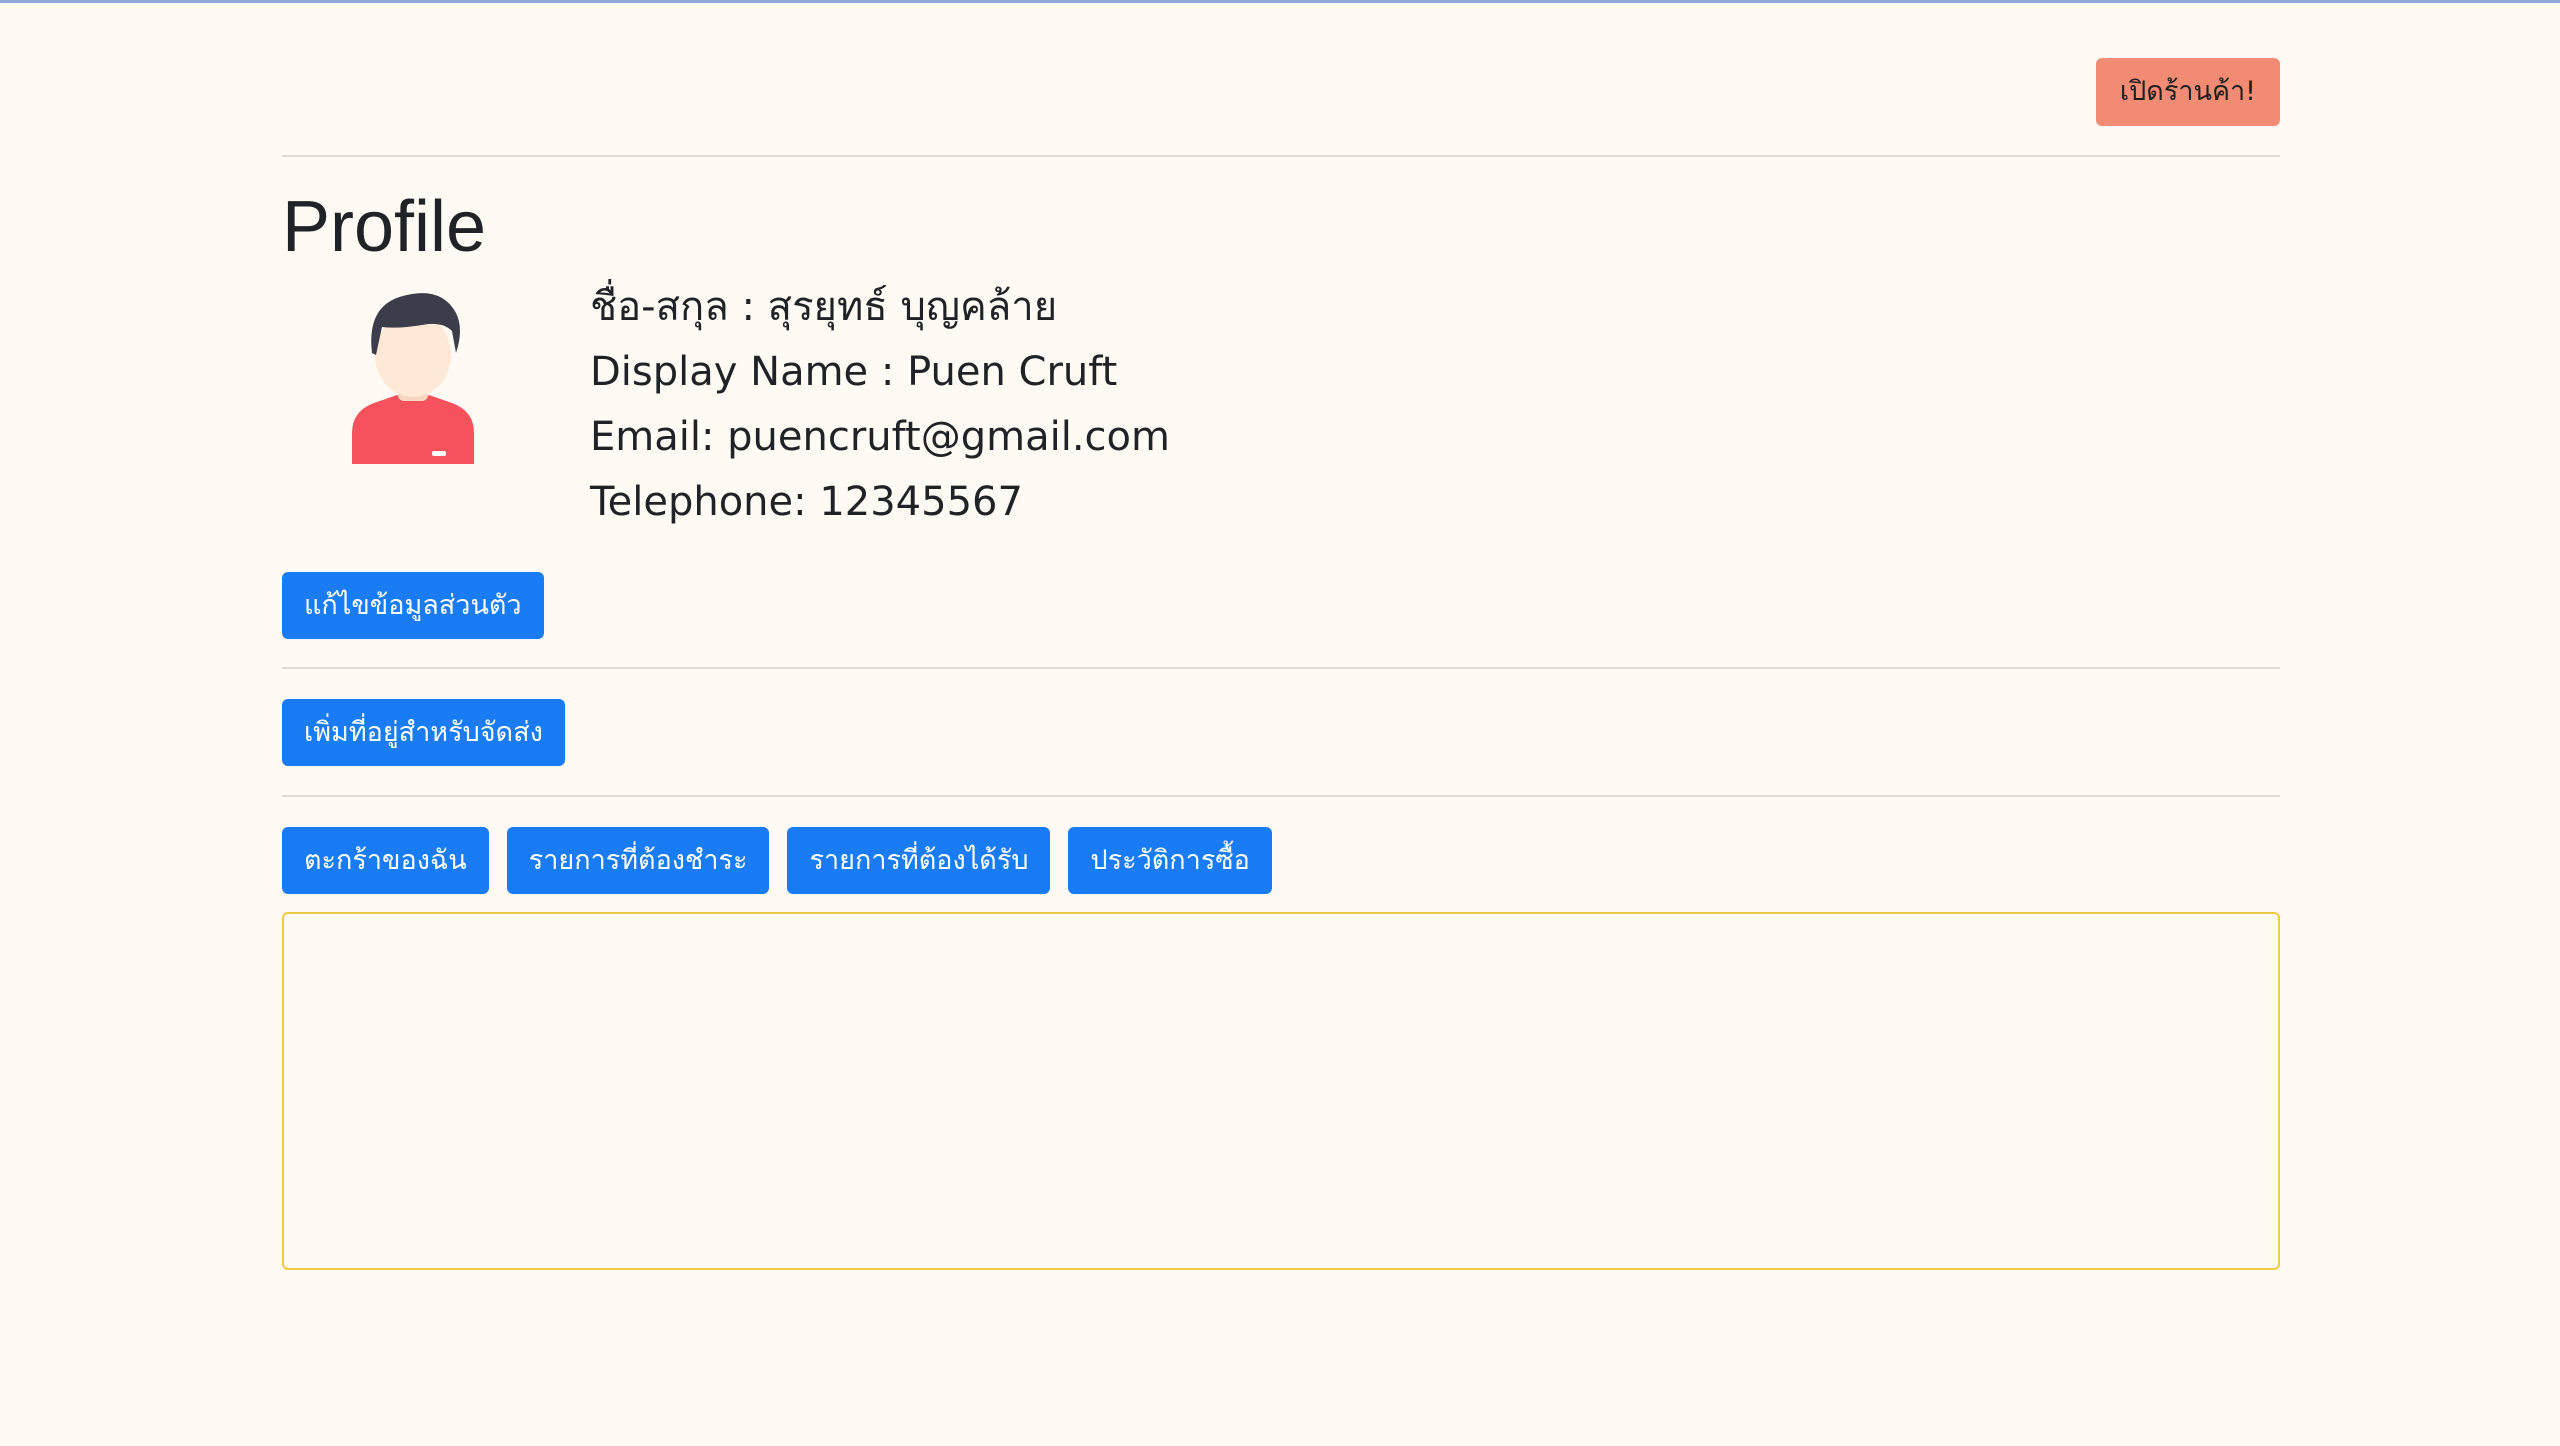  Describe the element at coordinates (413, 378) in the screenshot. I see `user-avatar-icon` at that location.